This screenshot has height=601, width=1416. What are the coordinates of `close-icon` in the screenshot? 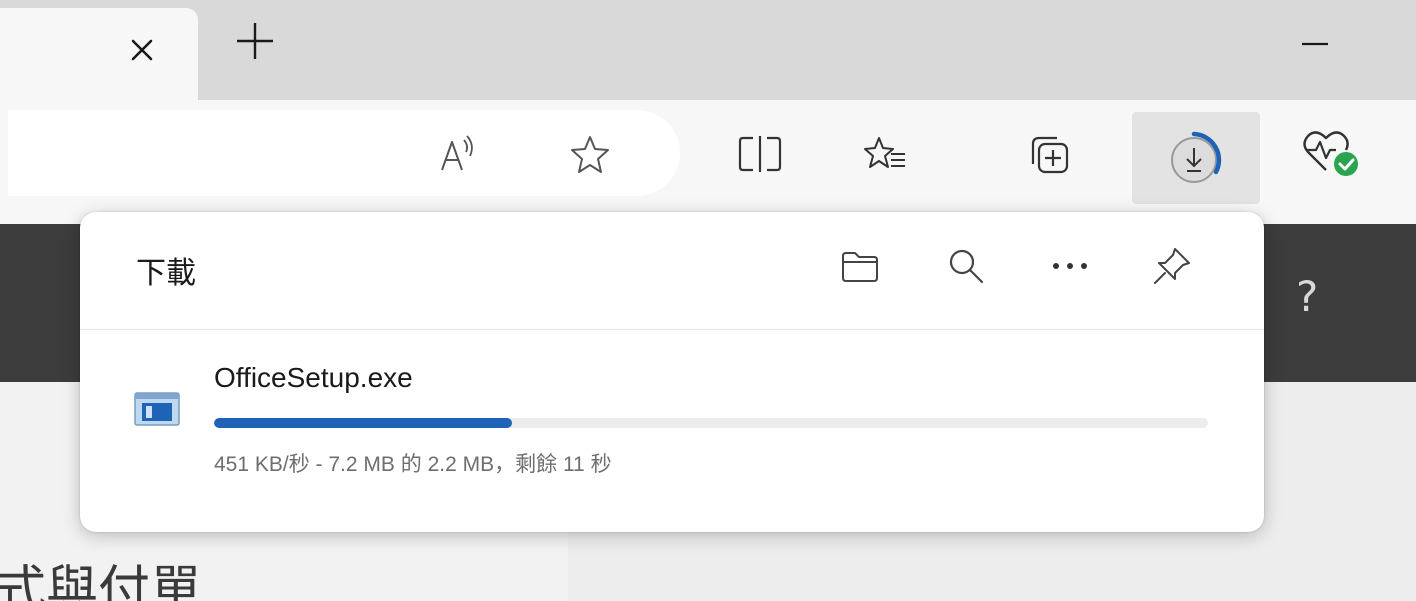 It's located at (142, 50).